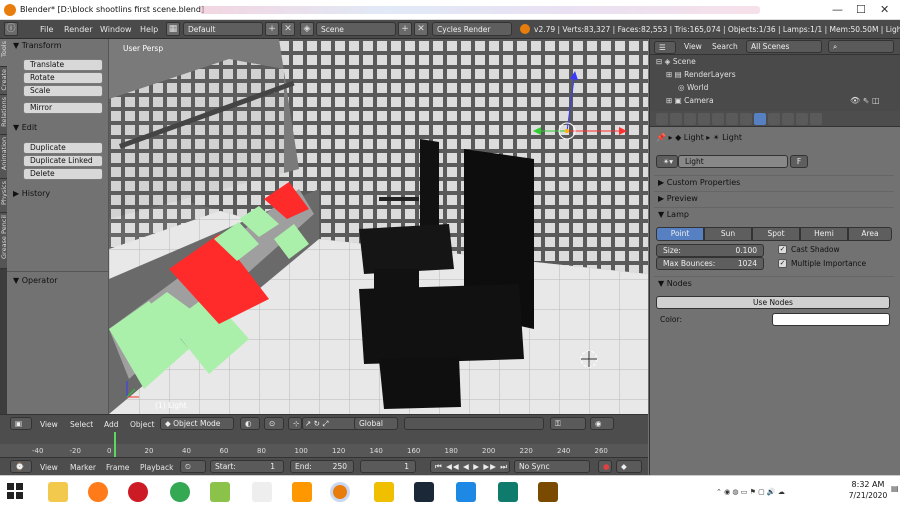  Describe the element at coordinates (4, 241) in the screenshot. I see `tab-grease-pencil: Grease Pencil` at that location.